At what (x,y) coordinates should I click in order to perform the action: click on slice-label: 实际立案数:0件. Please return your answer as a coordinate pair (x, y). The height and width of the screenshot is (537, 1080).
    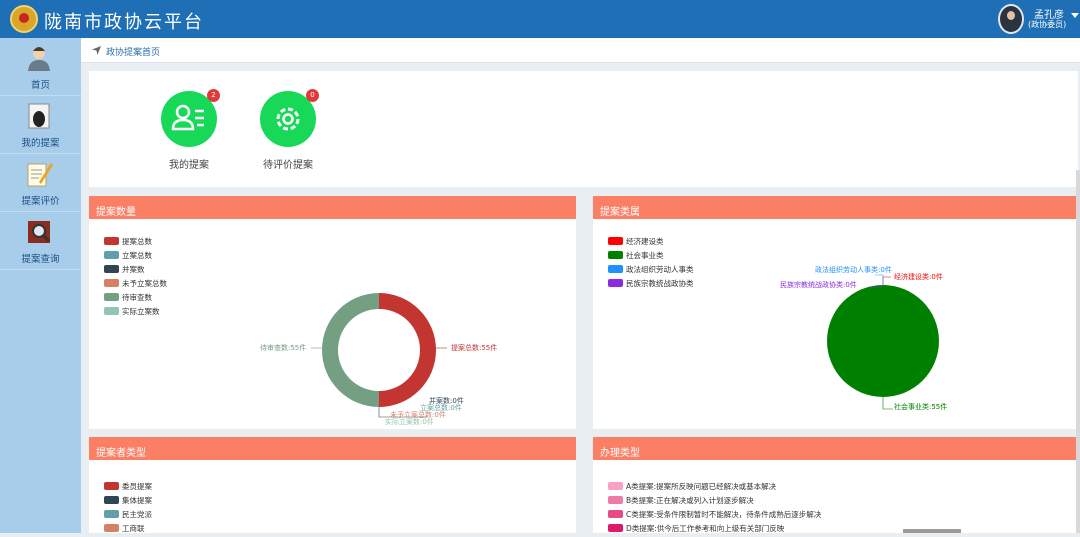
    Looking at the image, I should click on (409, 421).